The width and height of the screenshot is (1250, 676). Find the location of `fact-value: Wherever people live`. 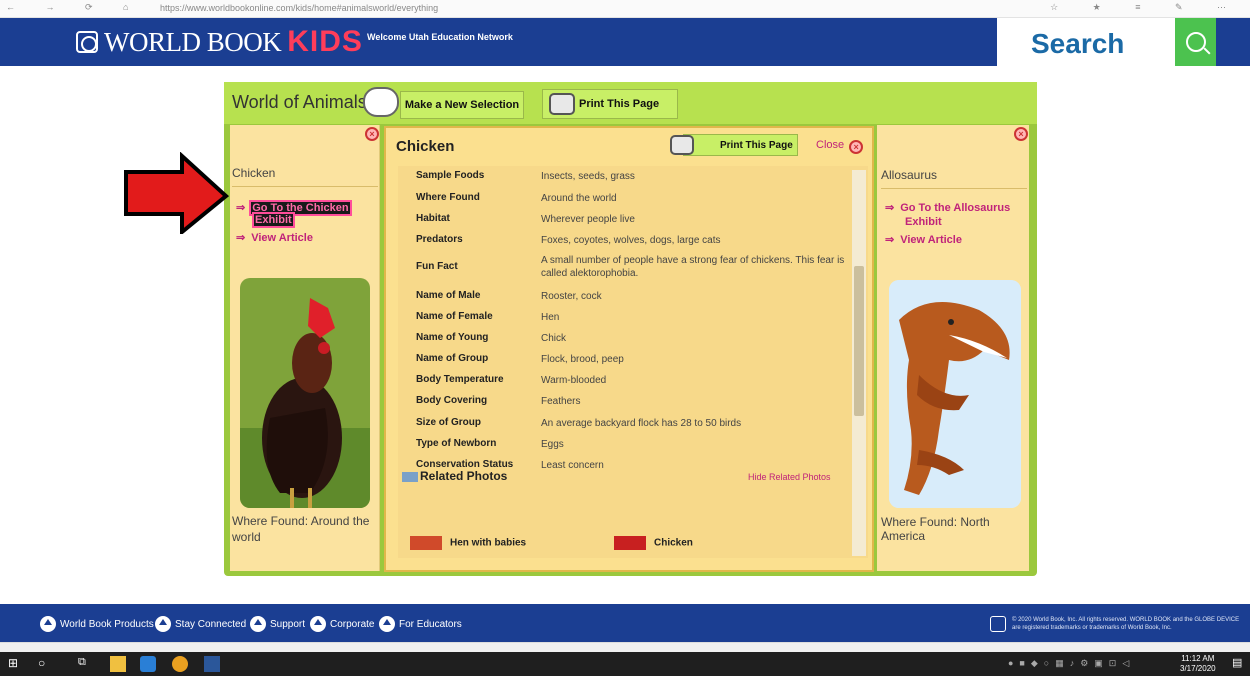

fact-value: Wherever people live is located at coordinates (588, 219).